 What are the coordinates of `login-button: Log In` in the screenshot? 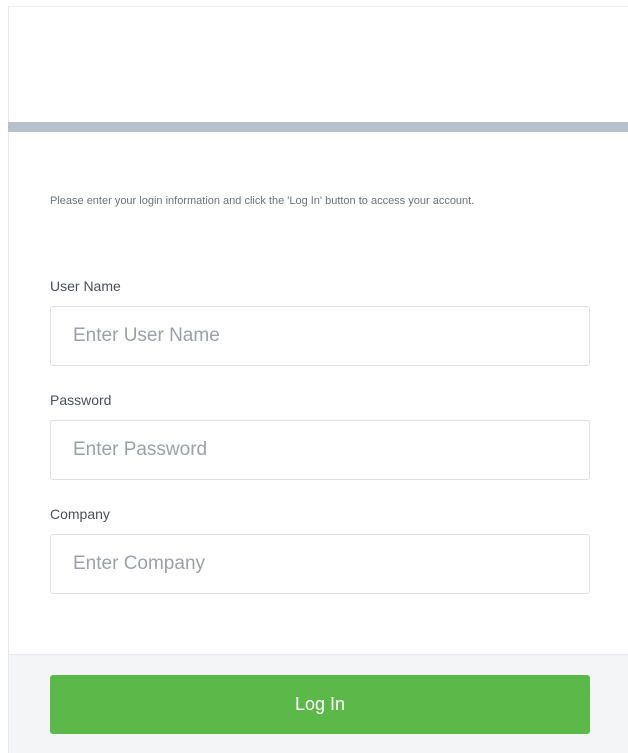 It's located at (320, 704).